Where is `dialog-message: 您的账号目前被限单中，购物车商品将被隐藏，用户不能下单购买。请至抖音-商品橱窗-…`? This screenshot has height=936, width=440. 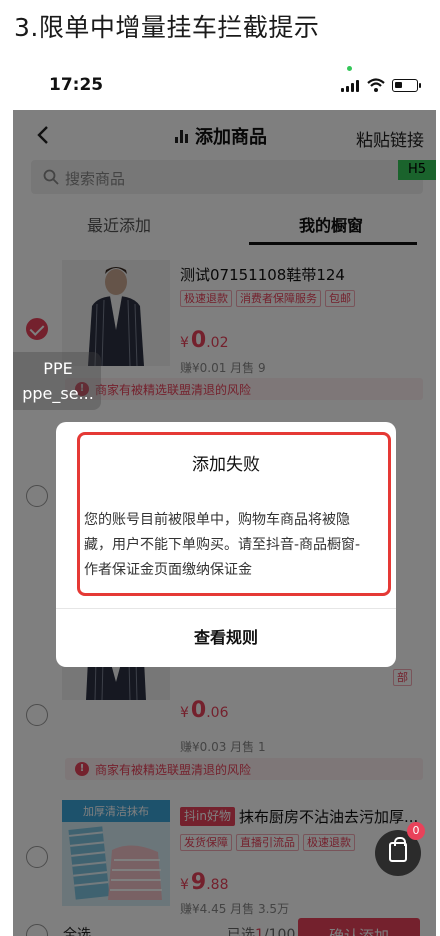 dialog-message: 您的账号目前被限单中，购物车商品将被隐藏，用户不能下单购买。请至抖音-商品橱窗-… is located at coordinates (222, 545).